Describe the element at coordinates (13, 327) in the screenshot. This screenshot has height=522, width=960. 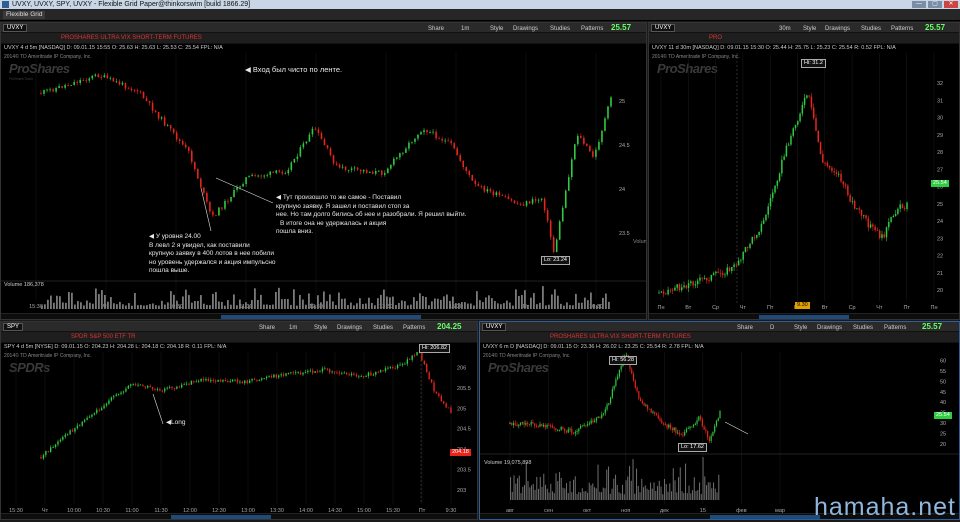
I see `symbol-box: SPY` at that location.